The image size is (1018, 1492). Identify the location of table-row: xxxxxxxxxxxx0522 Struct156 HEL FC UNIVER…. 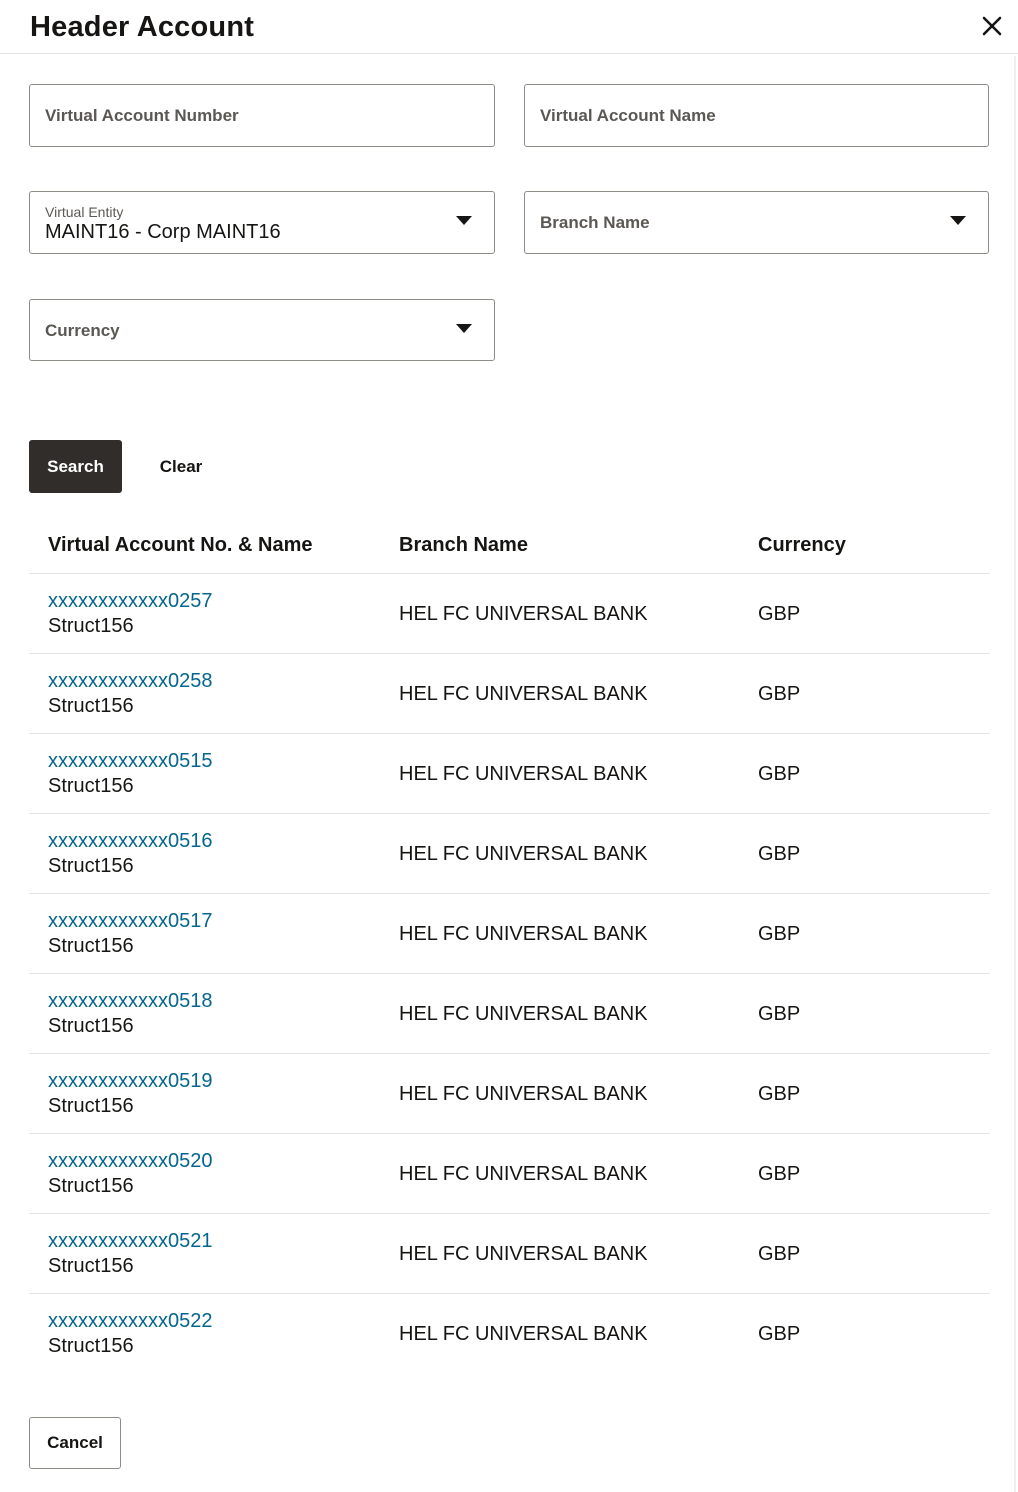
(509, 1334).